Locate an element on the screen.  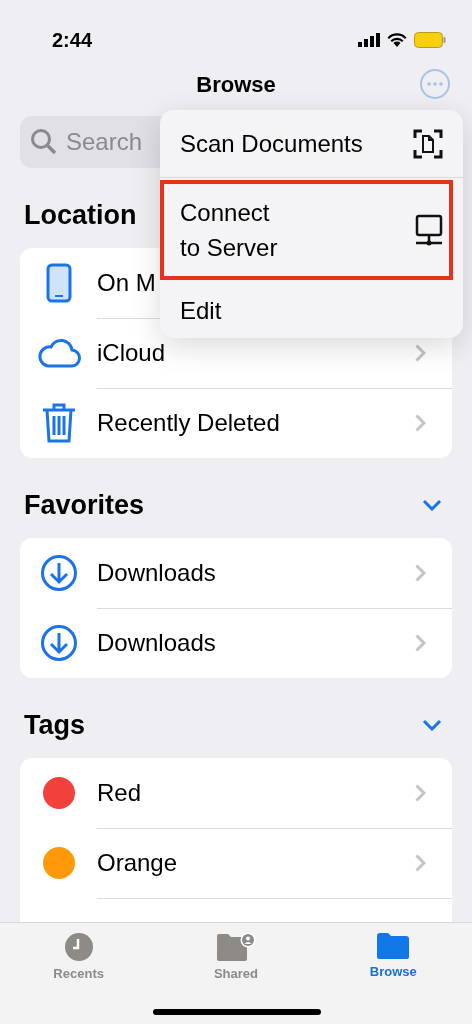
status-time: 2:44 is located at coordinates (72, 40).